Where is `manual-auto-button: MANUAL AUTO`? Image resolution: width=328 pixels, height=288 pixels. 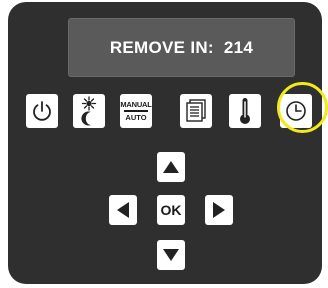 manual-auto-button: MANUAL AUTO is located at coordinates (136, 111).